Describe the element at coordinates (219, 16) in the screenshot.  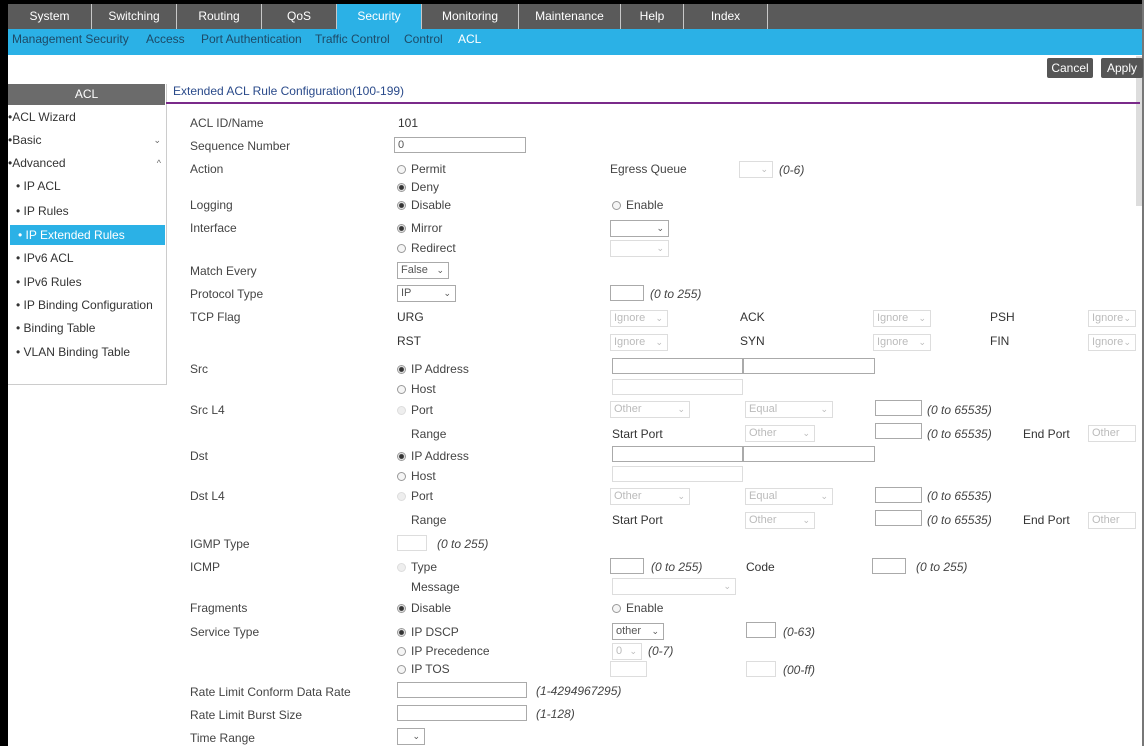
I see `tab-routing: Routing` at that location.